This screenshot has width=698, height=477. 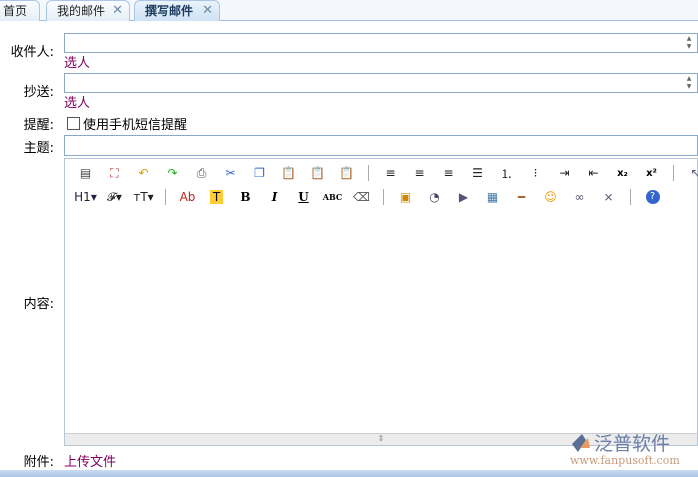 I want to click on remind-label: 提醒:, so click(x=38, y=125).